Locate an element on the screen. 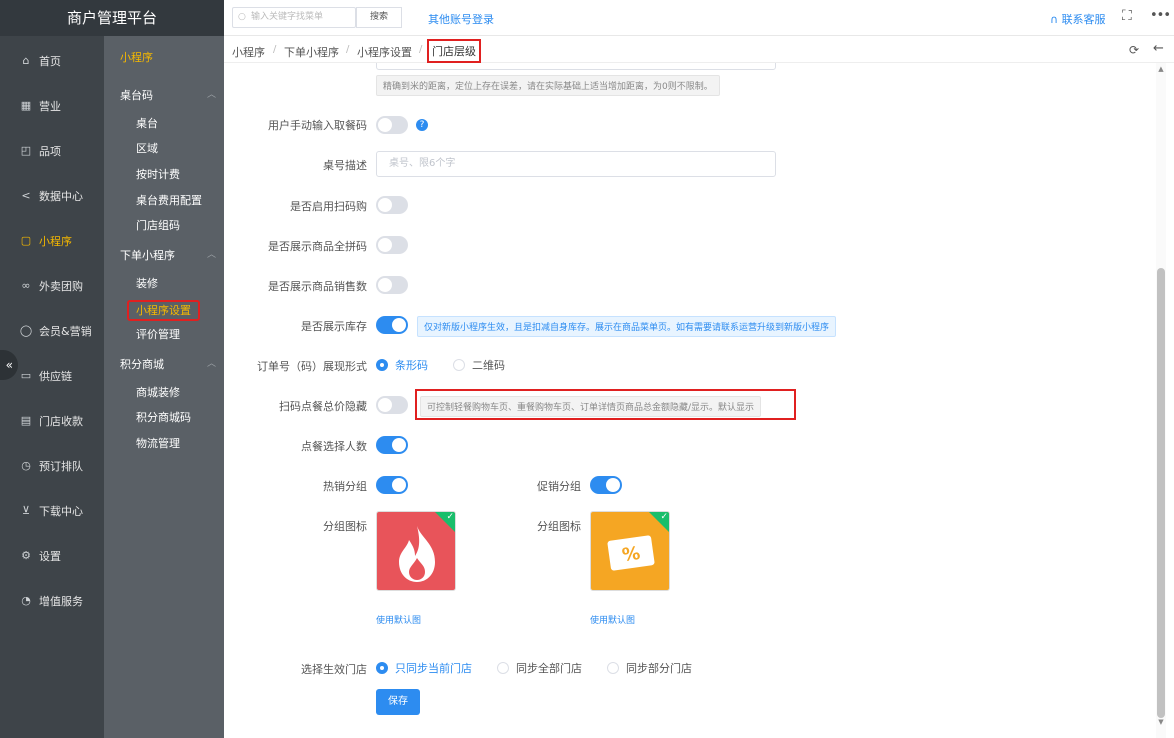  nav-label: 供应链 is located at coordinates (55, 376).